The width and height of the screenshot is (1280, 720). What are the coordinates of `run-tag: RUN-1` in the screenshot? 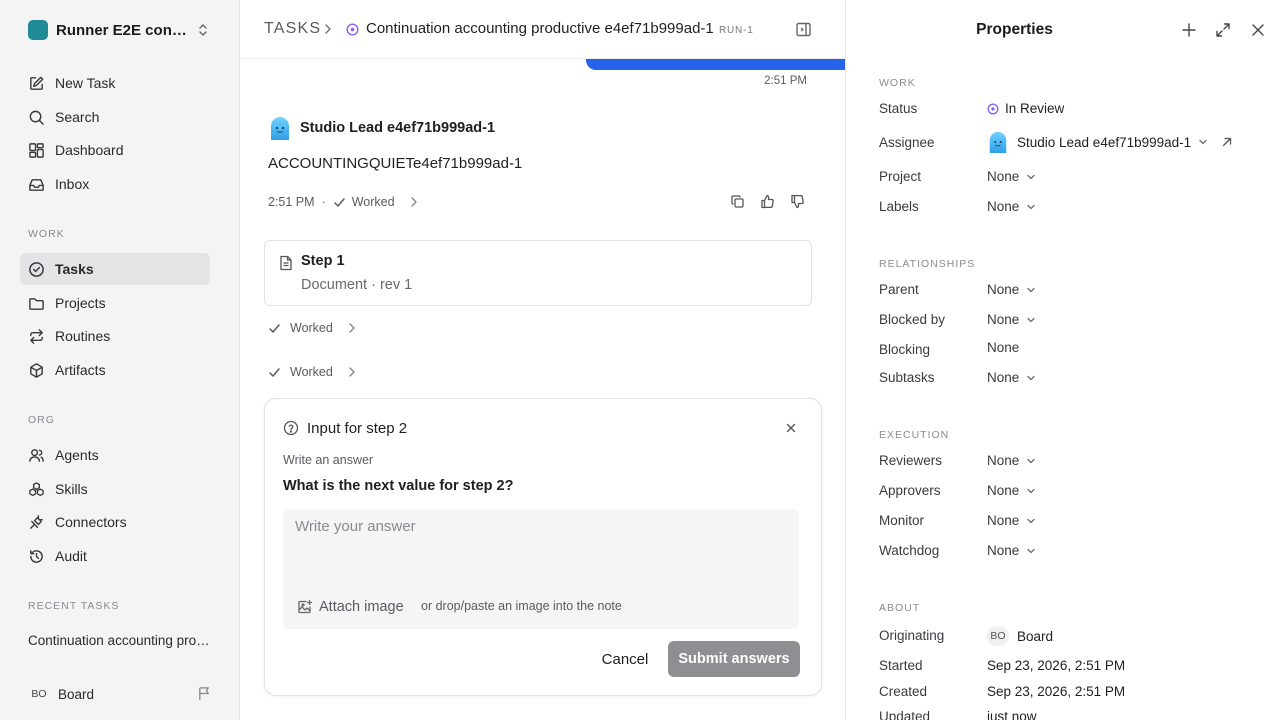 It's located at (736, 30).